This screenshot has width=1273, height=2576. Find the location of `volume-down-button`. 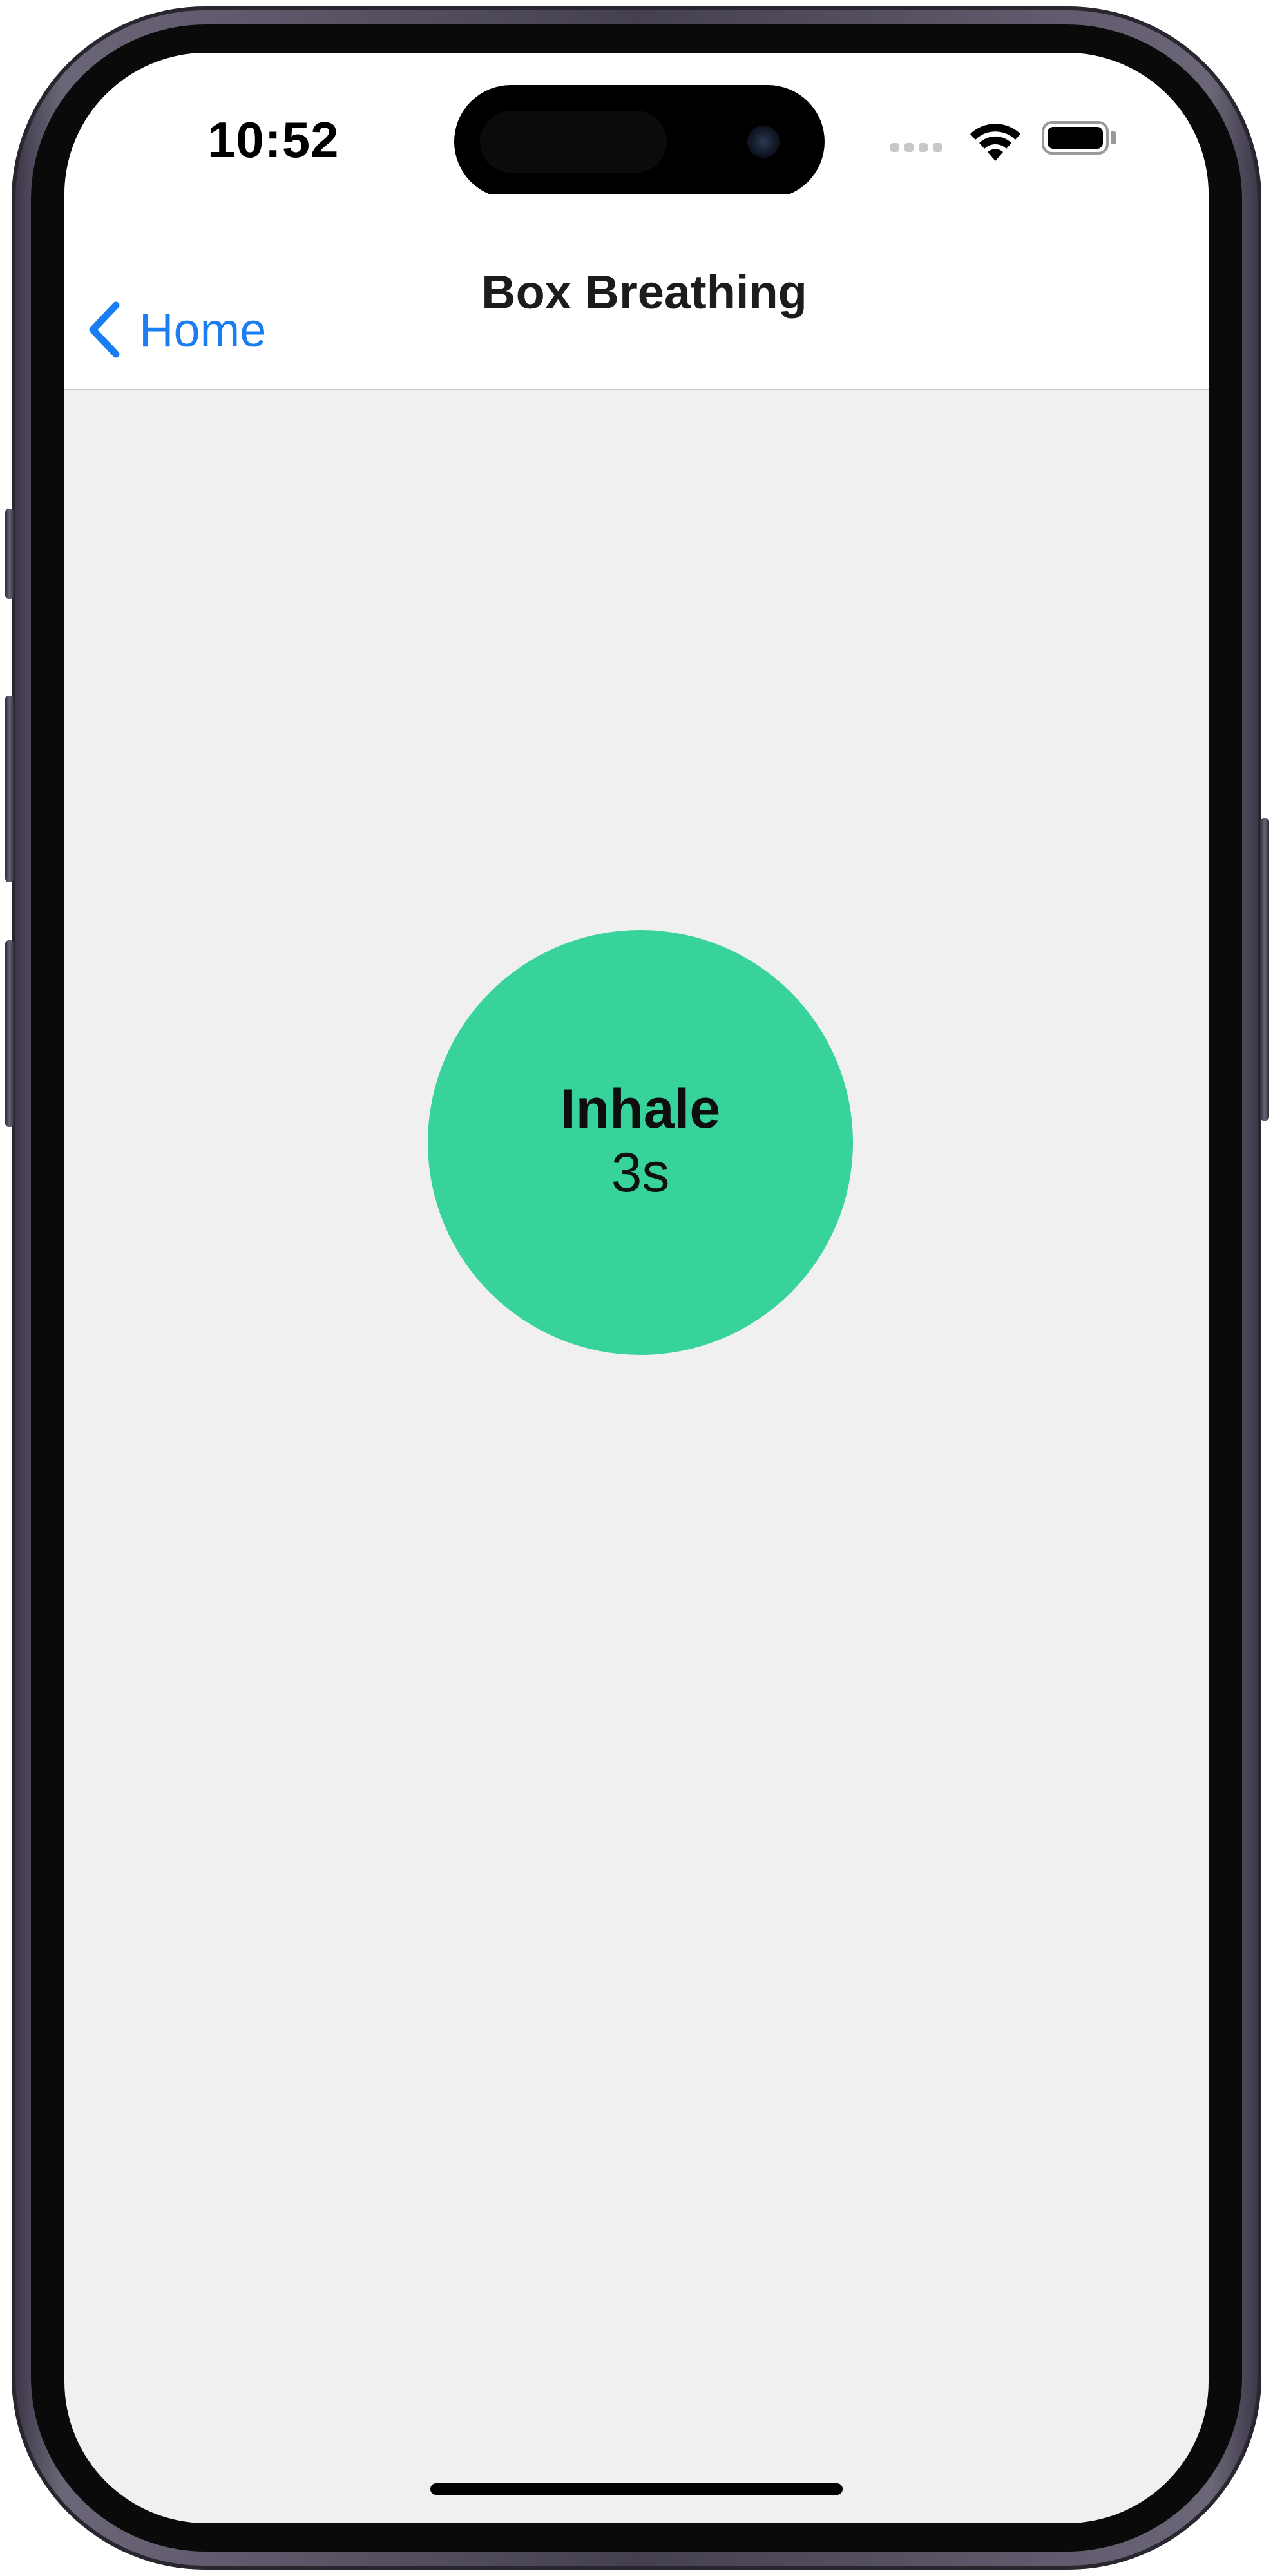

volume-down-button is located at coordinates (10, 1033).